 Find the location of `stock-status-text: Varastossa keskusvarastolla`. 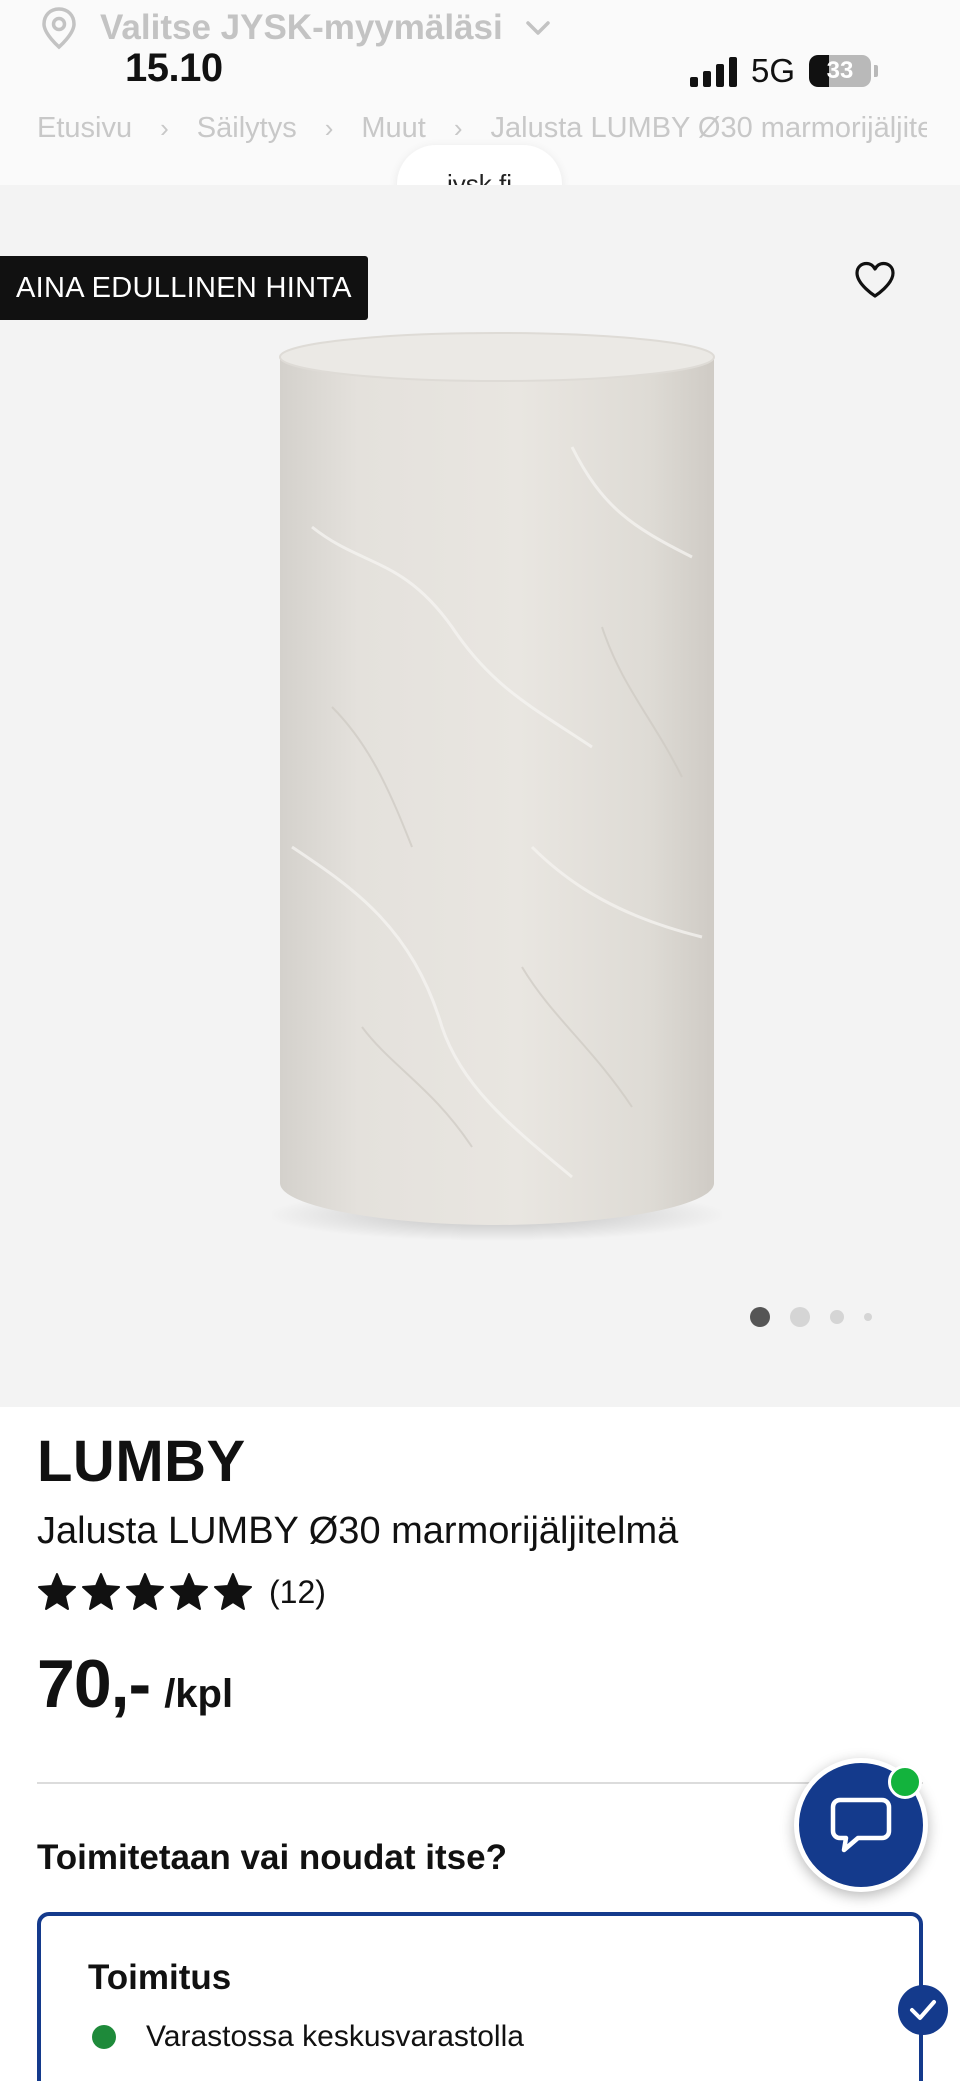

stock-status-text: Varastossa keskusvarastolla is located at coordinates (335, 2036).